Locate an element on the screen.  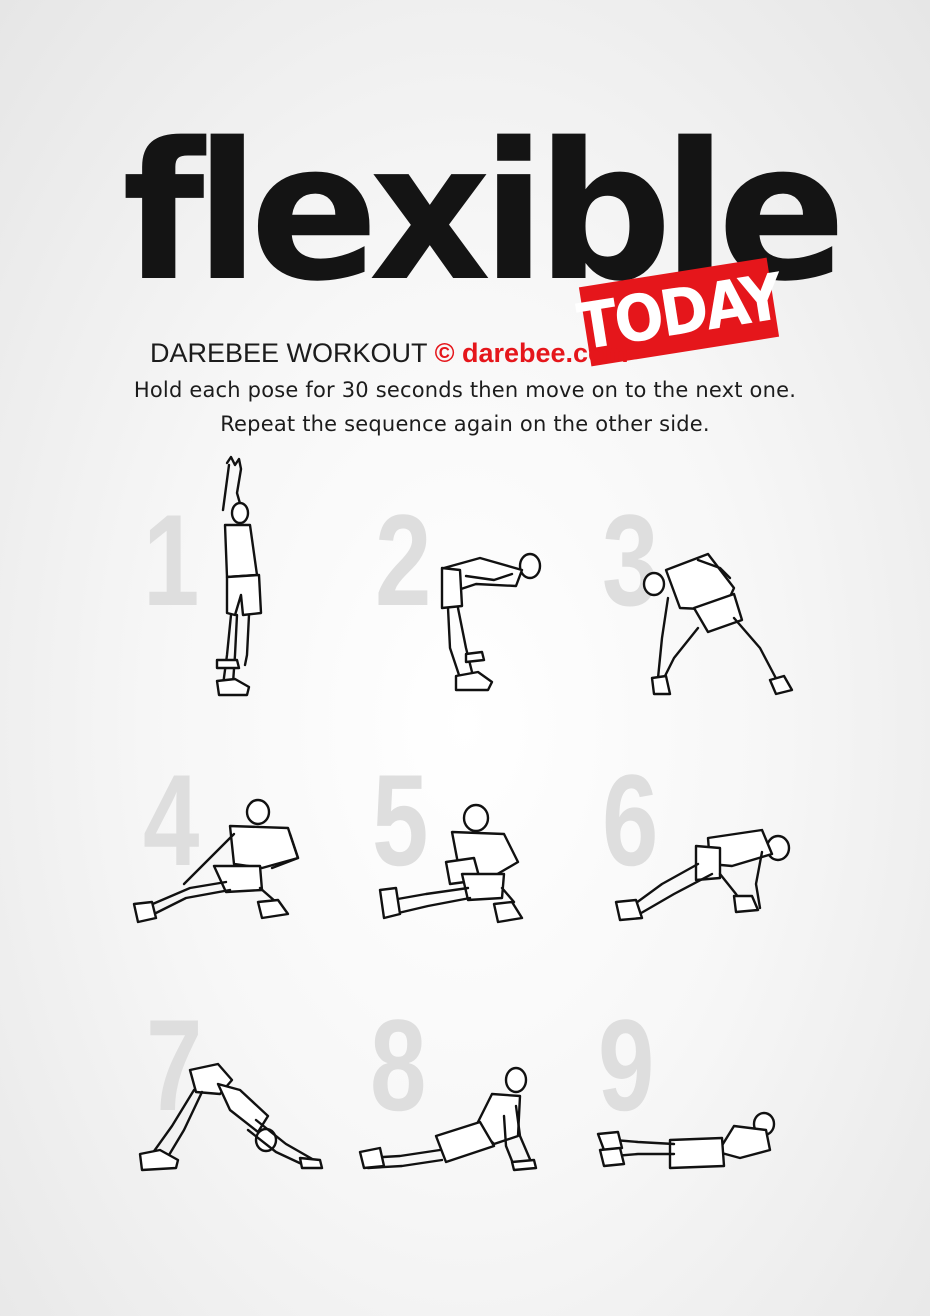
brand-line: DAREBEE WORKOUT © darebee.com is located at coordinates (389, 353).